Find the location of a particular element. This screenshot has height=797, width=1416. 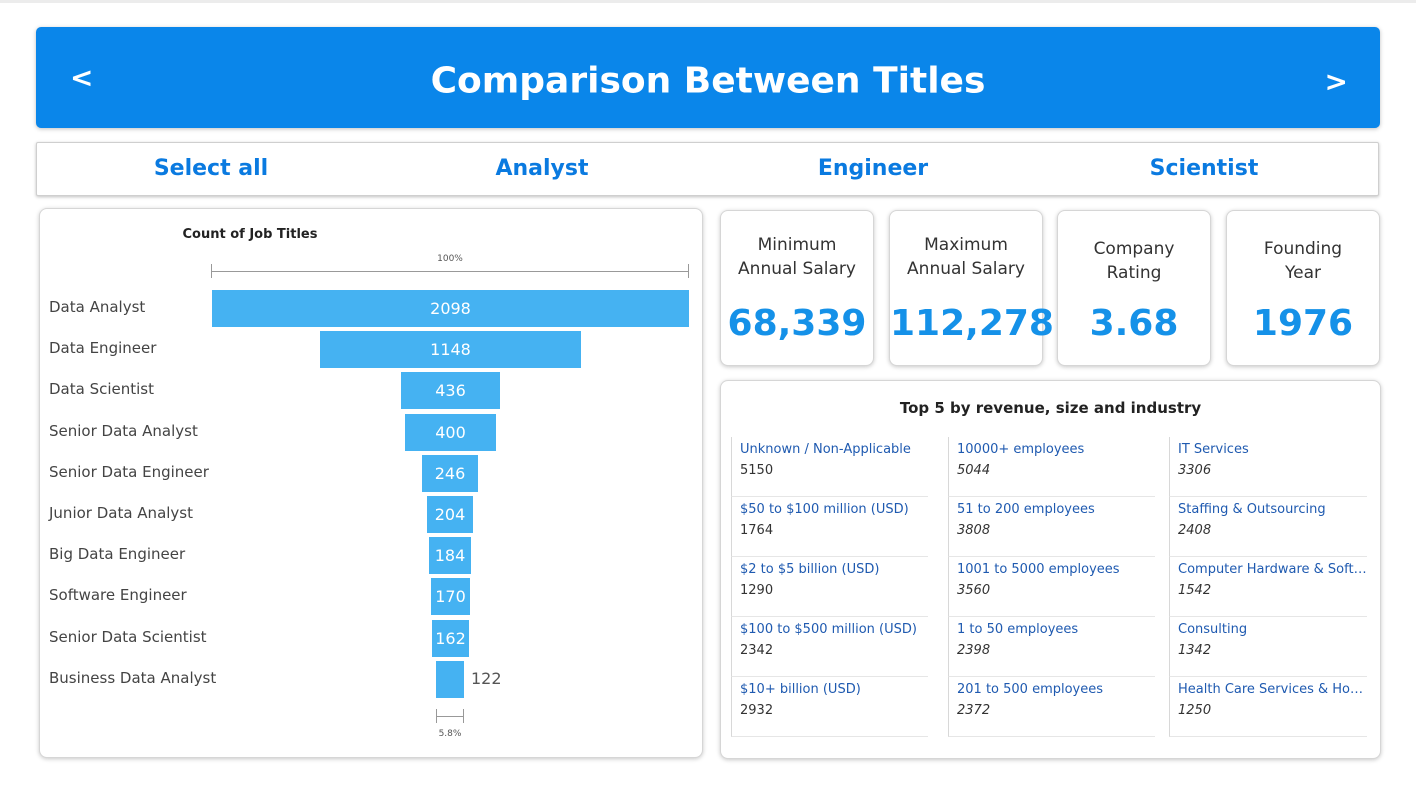

kpi-max-salary: Maximum Annual Salary 112,278 is located at coordinates (971, 288).